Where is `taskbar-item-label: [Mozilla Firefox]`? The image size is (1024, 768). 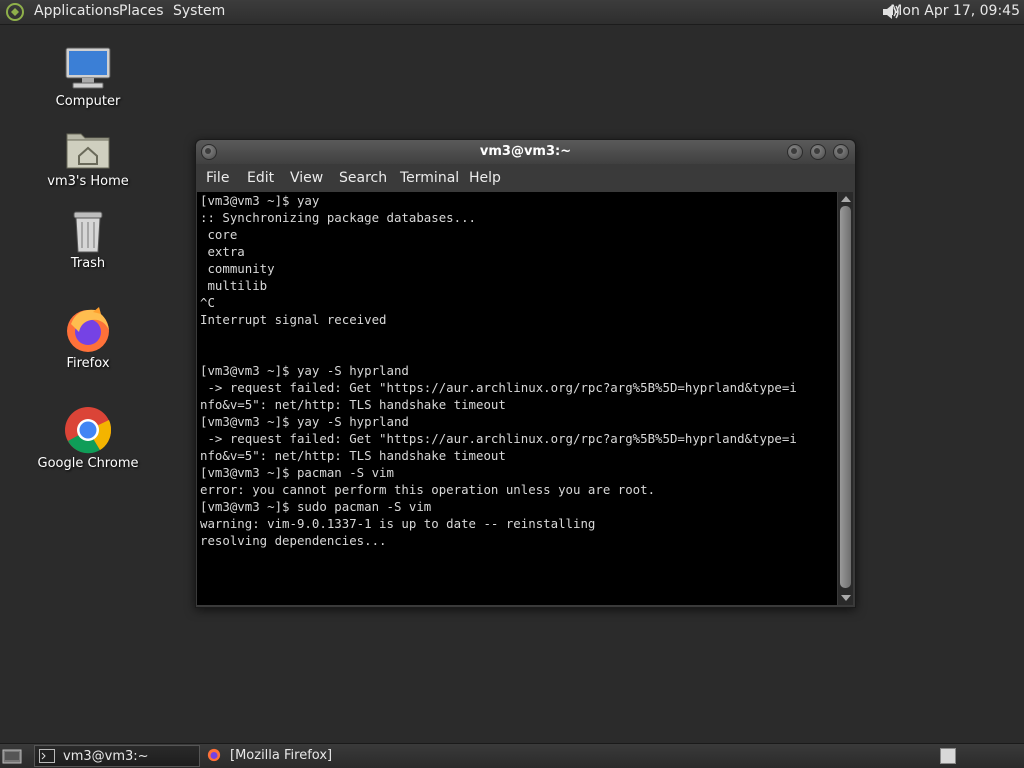
taskbar-item-label: [Mozilla Firefox] is located at coordinates (281, 755).